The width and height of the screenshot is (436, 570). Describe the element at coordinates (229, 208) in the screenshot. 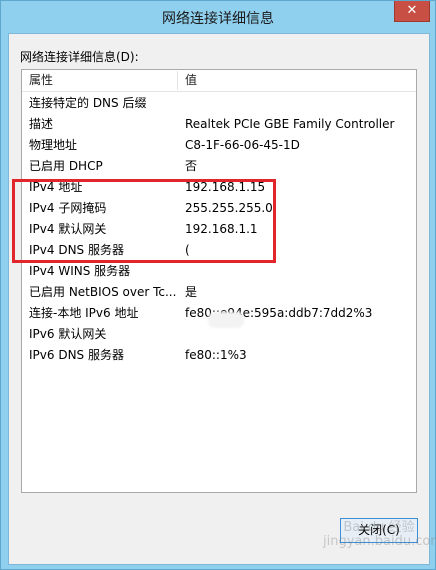

I see `value-cell: 255.255.255.0` at that location.